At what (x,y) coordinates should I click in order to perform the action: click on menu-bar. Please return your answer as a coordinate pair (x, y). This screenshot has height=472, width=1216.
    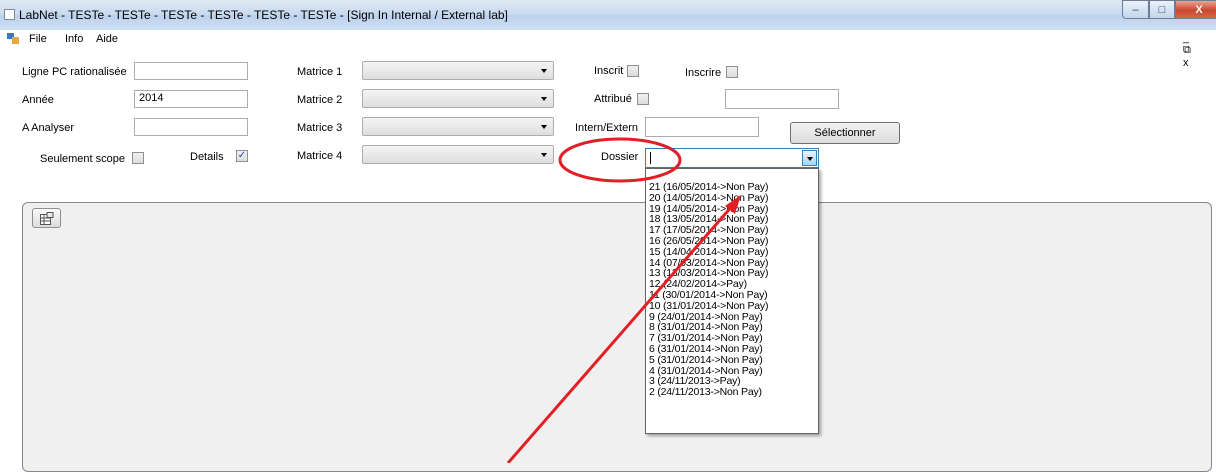
    Looking at the image, I should click on (608, 39).